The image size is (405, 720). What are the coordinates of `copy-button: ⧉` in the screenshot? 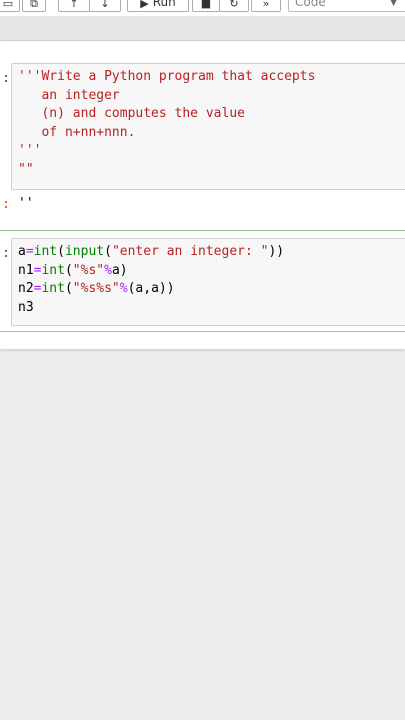 It's located at (34, 6).